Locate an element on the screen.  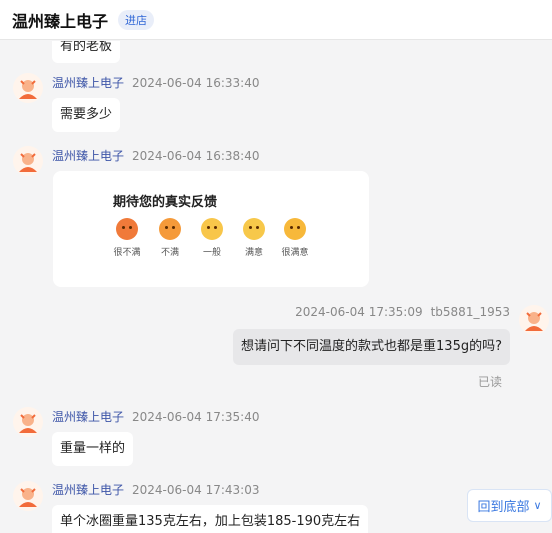
message-time: 2024-06-04 17:35:40 is located at coordinates (196, 417).